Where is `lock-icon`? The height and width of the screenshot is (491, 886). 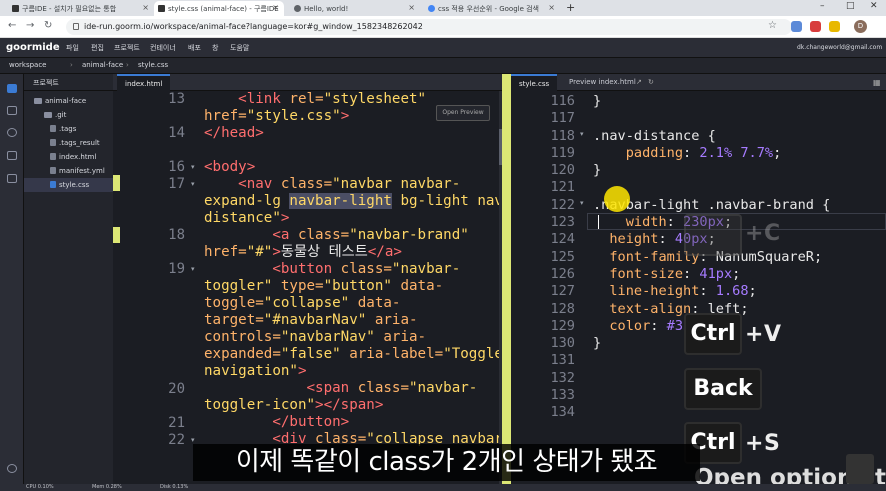 lock-icon is located at coordinates (76, 26).